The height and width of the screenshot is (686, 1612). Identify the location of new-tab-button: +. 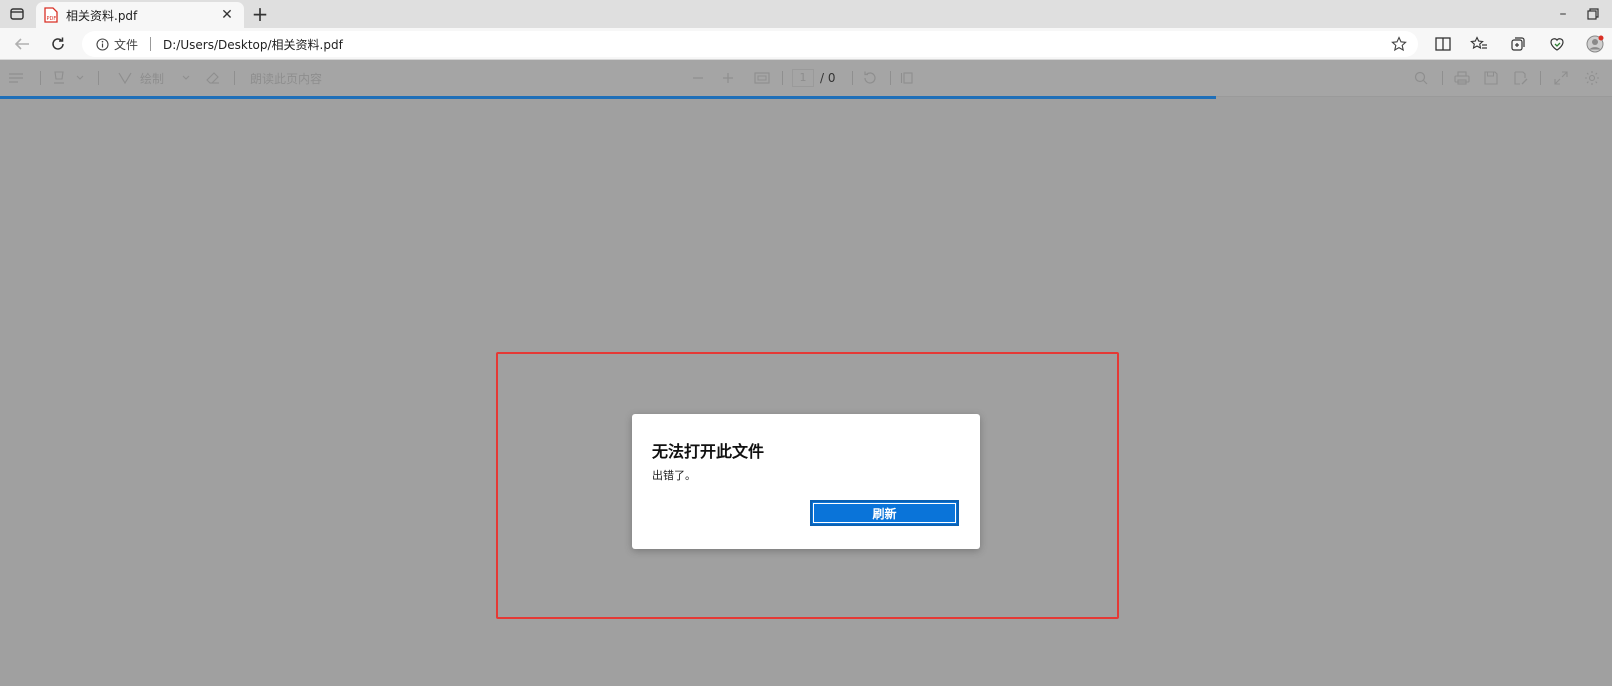
(260, 14).